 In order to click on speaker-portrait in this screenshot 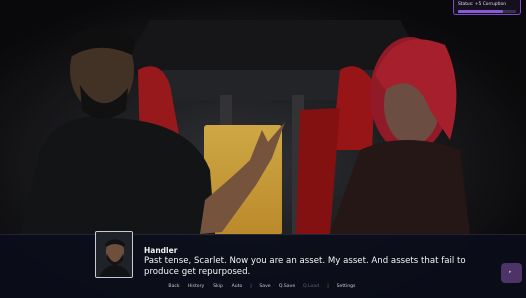, I will do `click(114, 254)`.